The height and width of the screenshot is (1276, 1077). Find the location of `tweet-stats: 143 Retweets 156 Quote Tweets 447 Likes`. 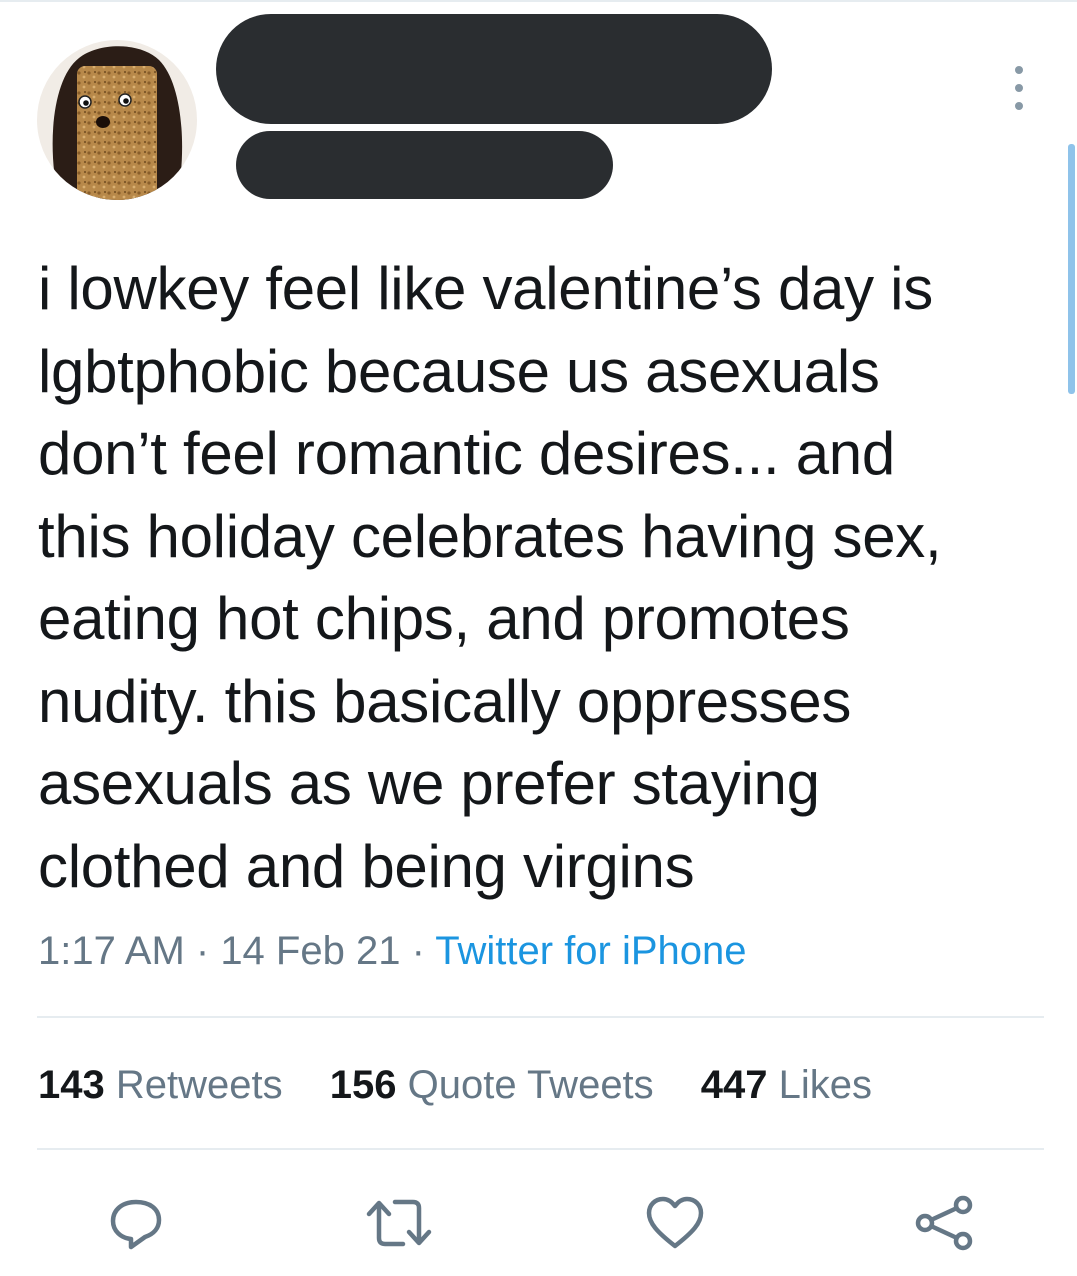

tweet-stats: 143 Retweets 156 Quote Tweets 447 Likes is located at coordinates (473, 1085).